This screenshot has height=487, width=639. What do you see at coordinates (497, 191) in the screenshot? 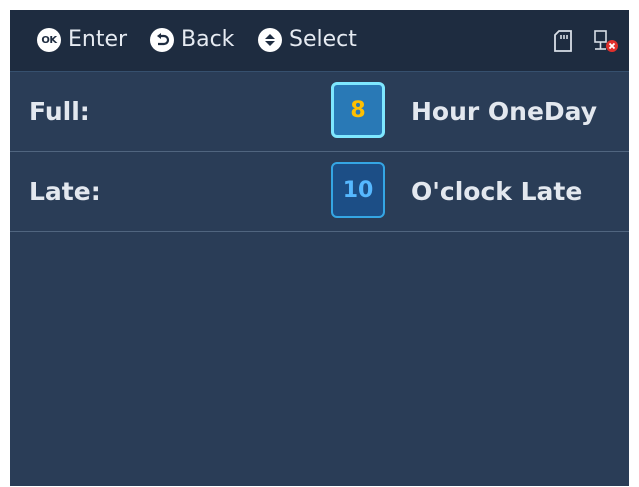
I see `late-unit-label: O'clock Late` at bounding box center [497, 191].